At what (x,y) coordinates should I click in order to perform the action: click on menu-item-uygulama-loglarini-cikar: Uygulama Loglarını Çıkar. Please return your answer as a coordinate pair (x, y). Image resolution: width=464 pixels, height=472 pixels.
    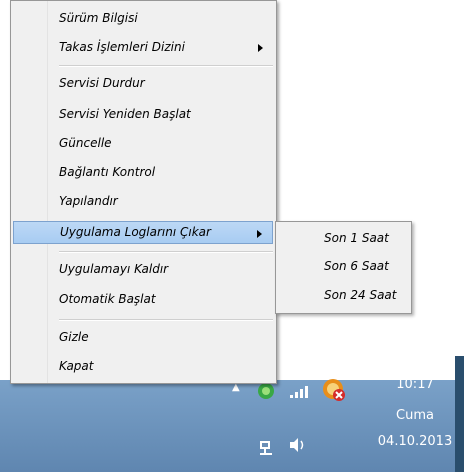
    Looking at the image, I should click on (143, 232).